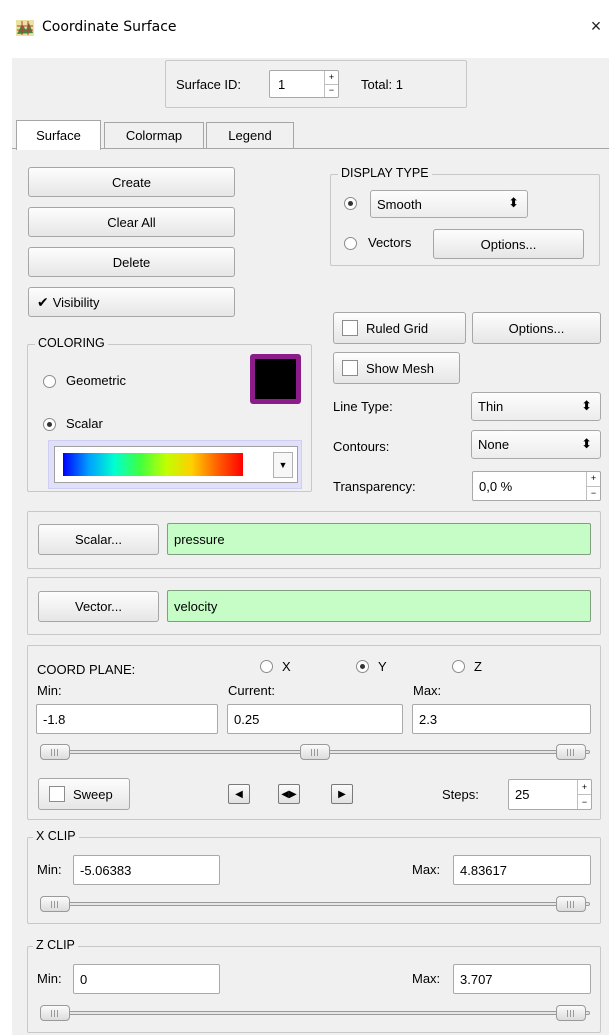 The height and width of the screenshot is (1035, 609). I want to click on steps-spin: + −, so click(584, 794).